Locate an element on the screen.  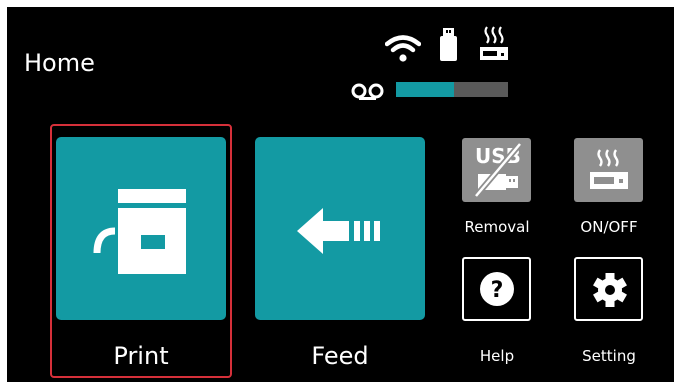
help-label: Help is located at coordinates (497, 356).